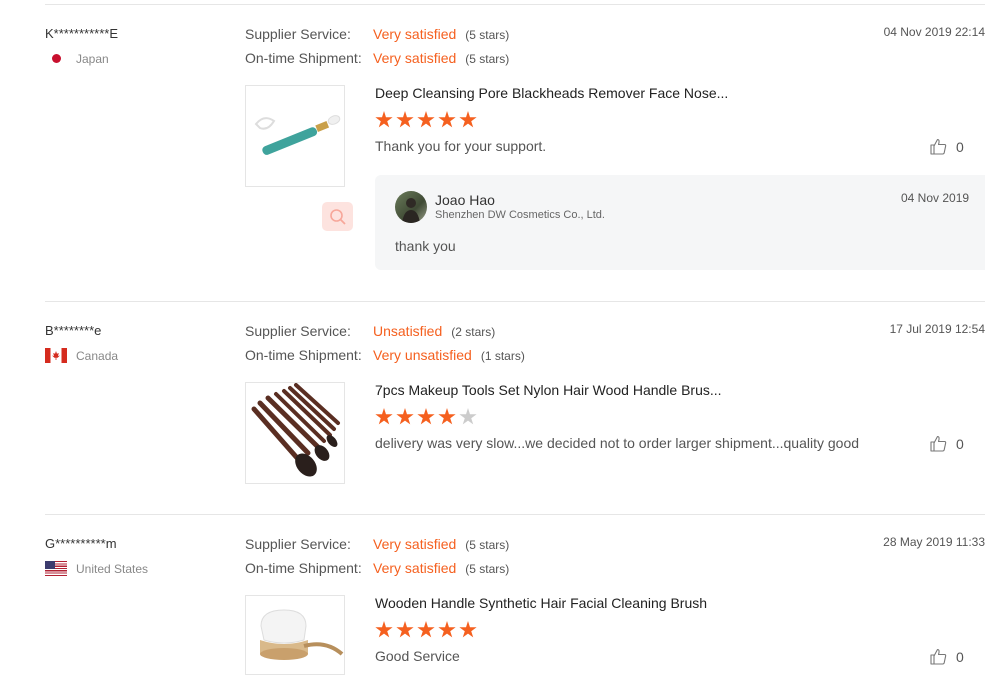 This screenshot has height=675, width=985. What do you see at coordinates (934, 32) in the screenshot?
I see `review-date: 04 Nov 2019 22:14` at bounding box center [934, 32].